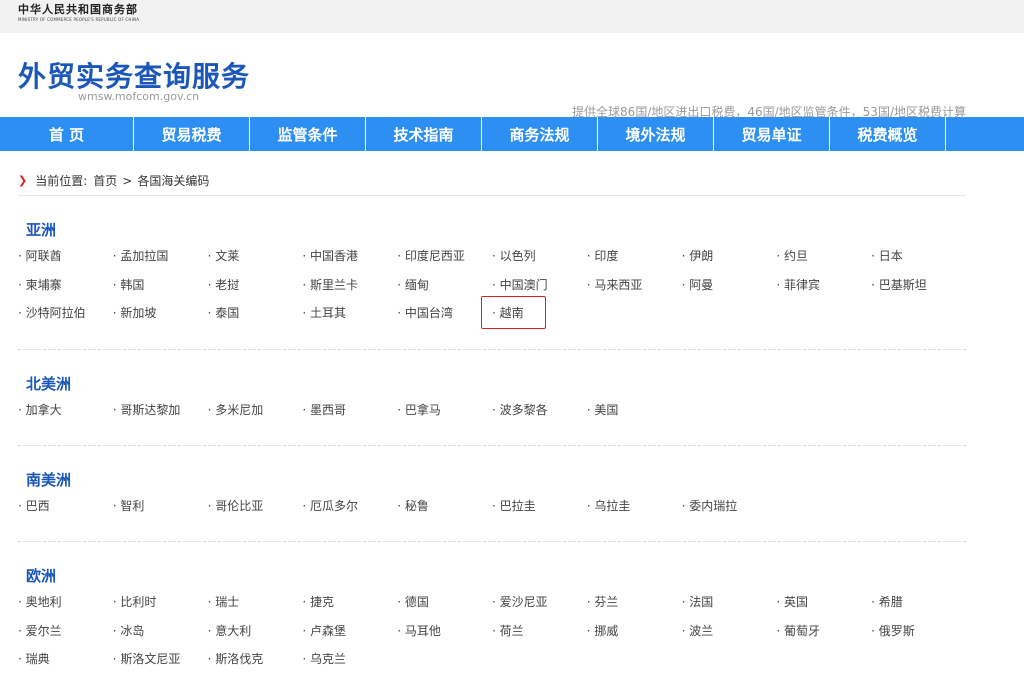  I want to click on country-link: · 印度, so click(634, 264).